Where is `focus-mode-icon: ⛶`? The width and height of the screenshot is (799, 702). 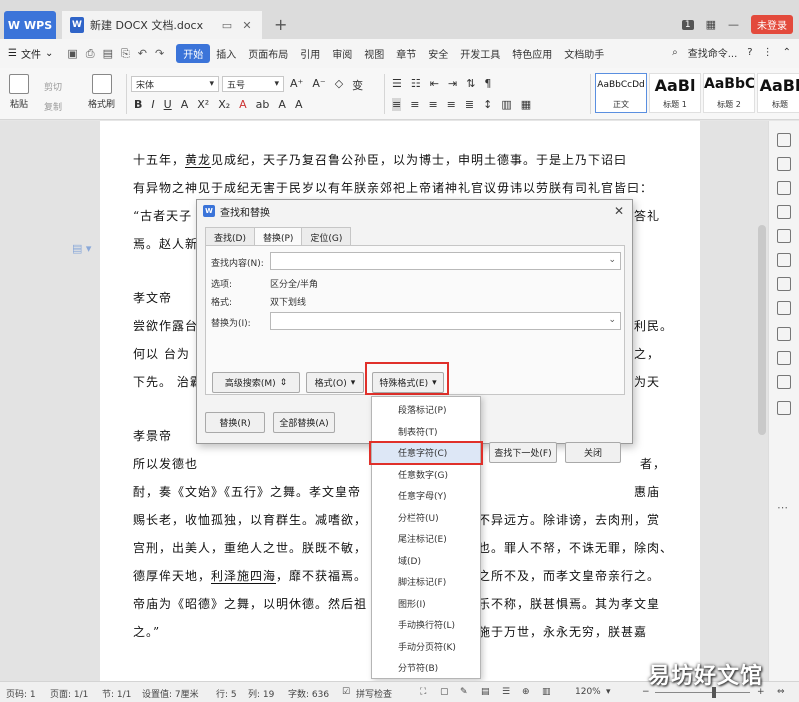 focus-mode-icon: ⛶ is located at coordinates (423, 692).